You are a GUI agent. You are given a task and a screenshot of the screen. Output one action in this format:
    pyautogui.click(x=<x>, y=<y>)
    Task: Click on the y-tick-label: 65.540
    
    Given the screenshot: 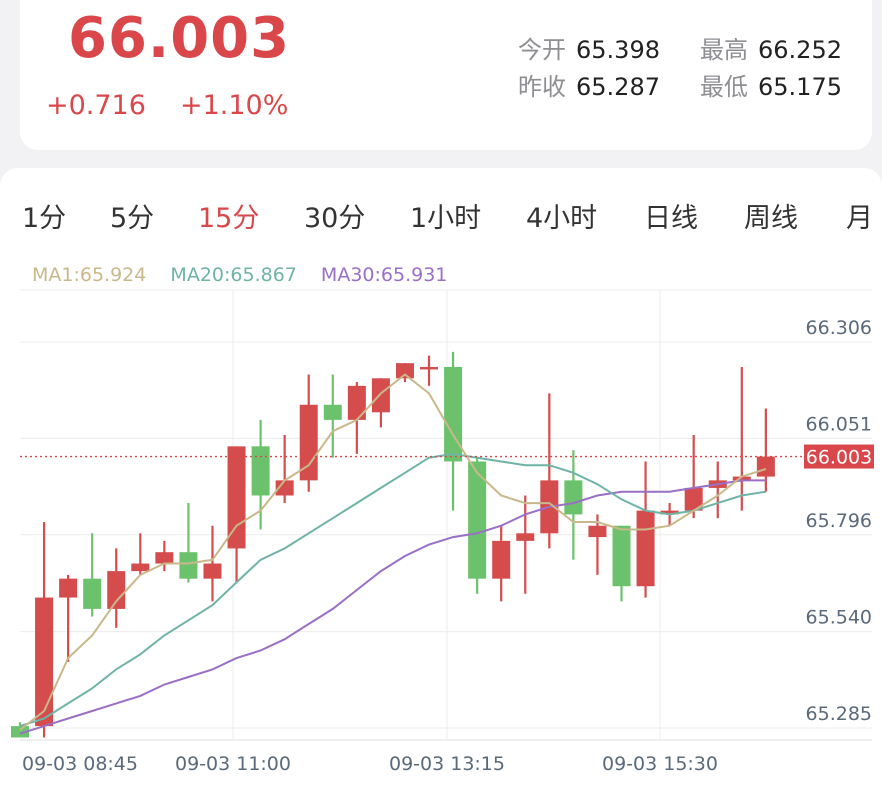 What is the action you would take?
    pyautogui.click(x=839, y=618)
    